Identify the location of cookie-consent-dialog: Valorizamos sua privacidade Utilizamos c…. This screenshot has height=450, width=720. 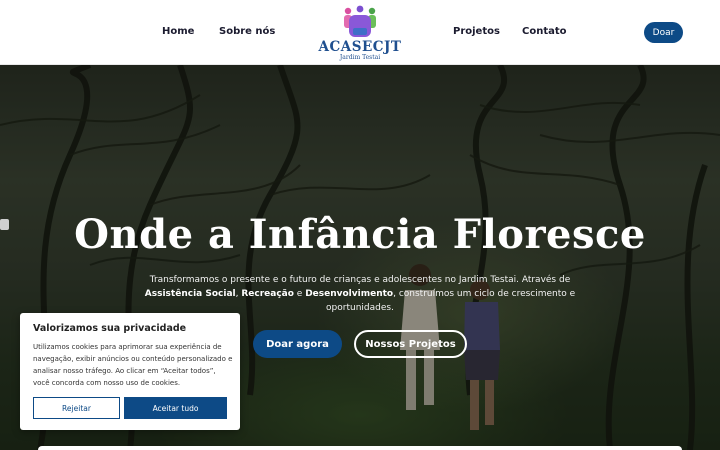
(130, 371).